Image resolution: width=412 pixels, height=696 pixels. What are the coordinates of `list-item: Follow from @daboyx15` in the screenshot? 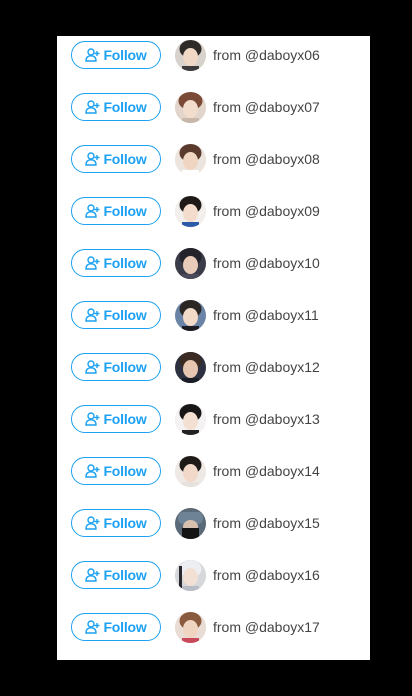 It's located at (213, 530).